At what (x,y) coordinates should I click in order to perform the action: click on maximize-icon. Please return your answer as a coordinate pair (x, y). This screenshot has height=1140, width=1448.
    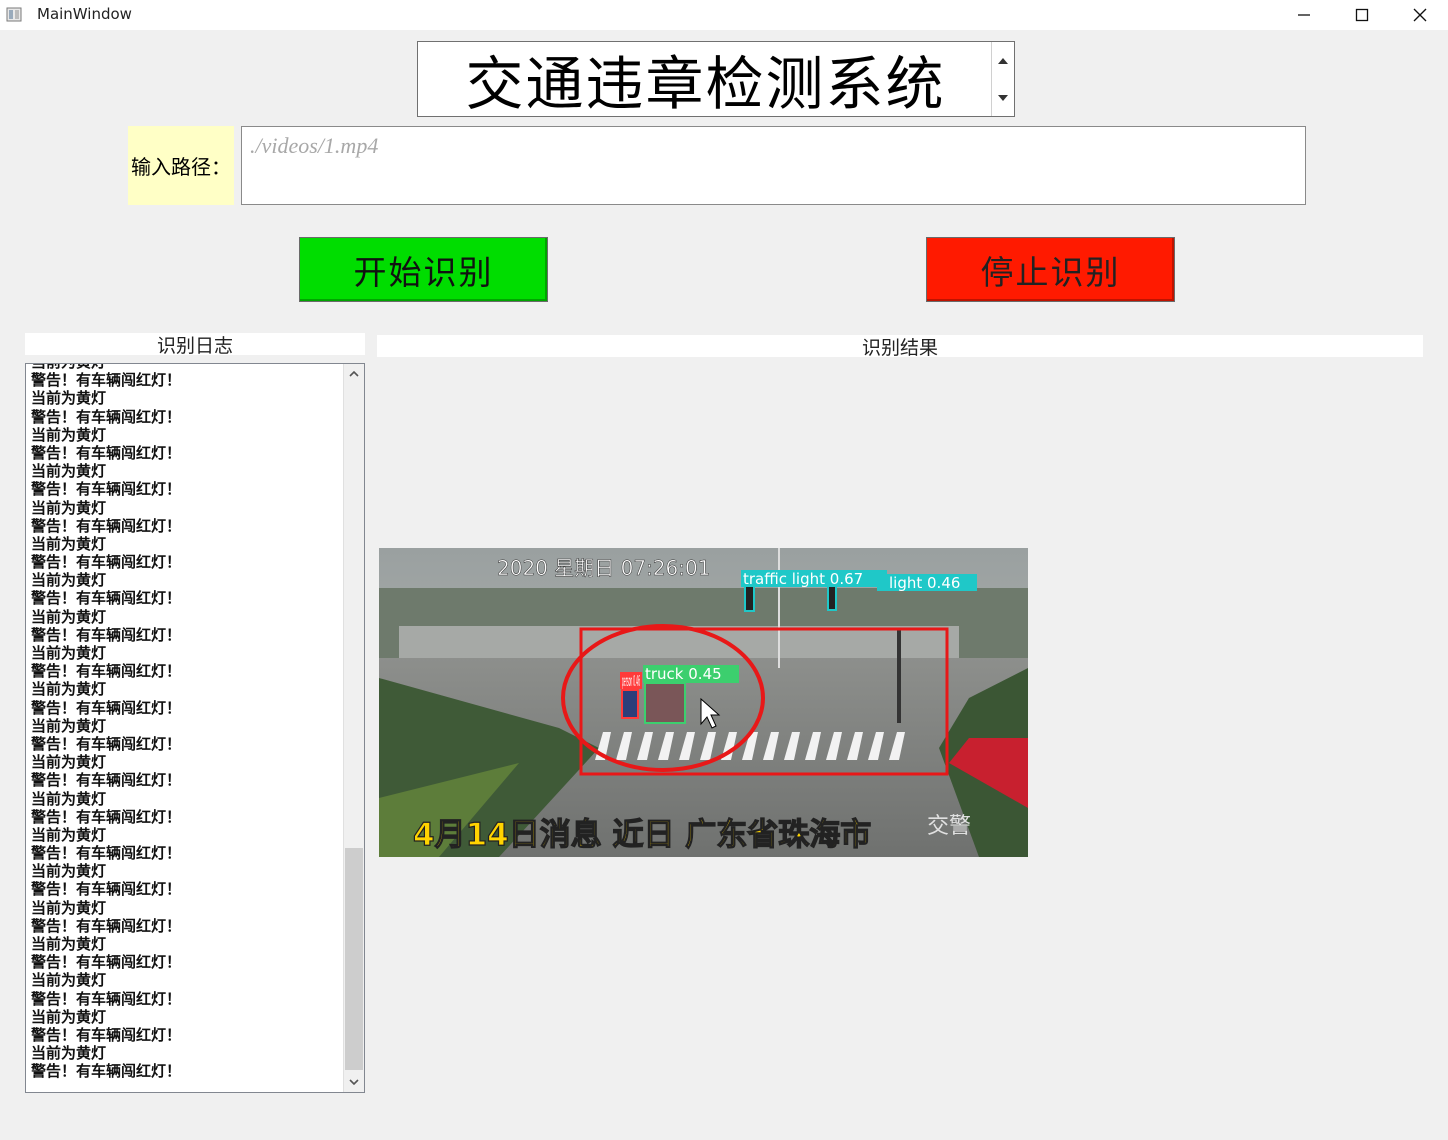
    Looking at the image, I should click on (1362, 15).